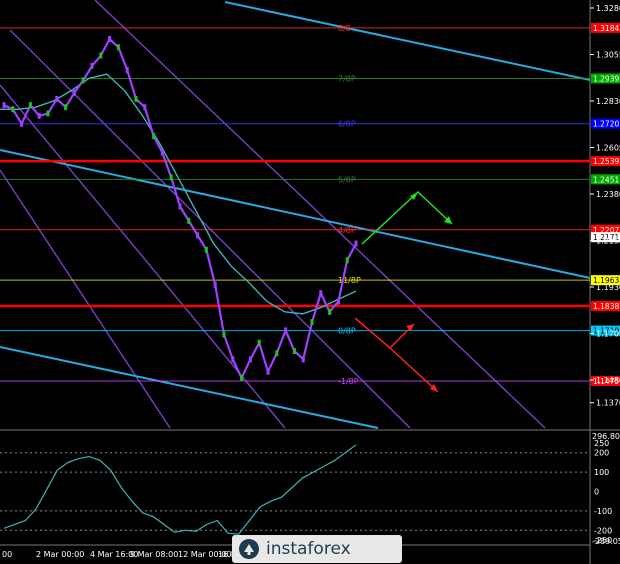 The image size is (620, 564). I want to click on murrey-label-6: 0/8P, so click(347, 331).